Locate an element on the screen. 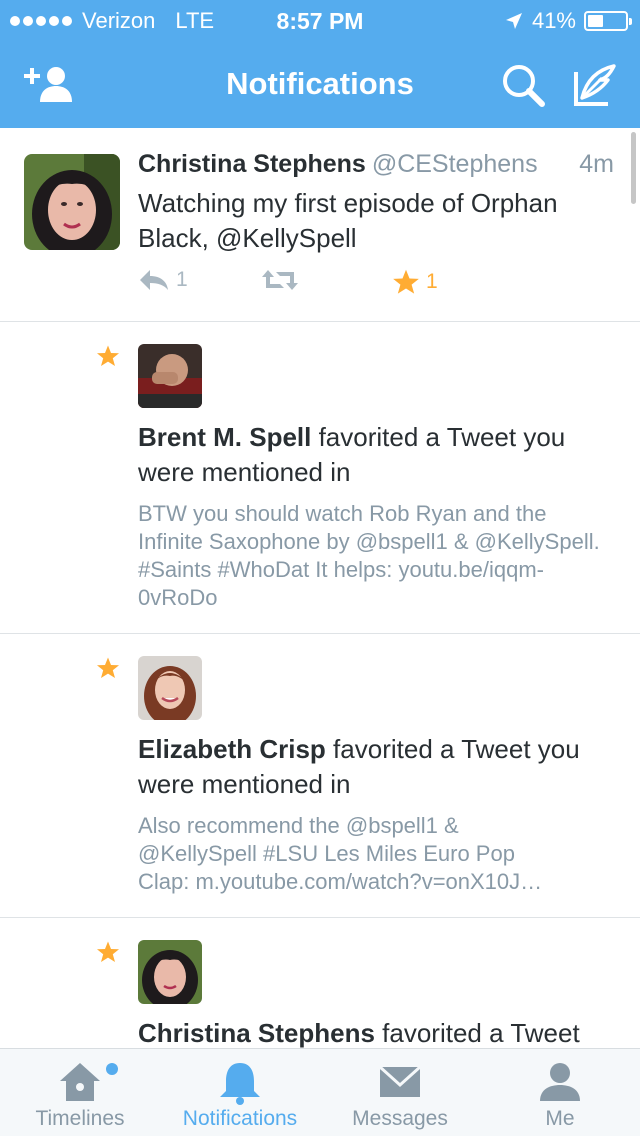  retweet-icon is located at coordinates (280, 280).